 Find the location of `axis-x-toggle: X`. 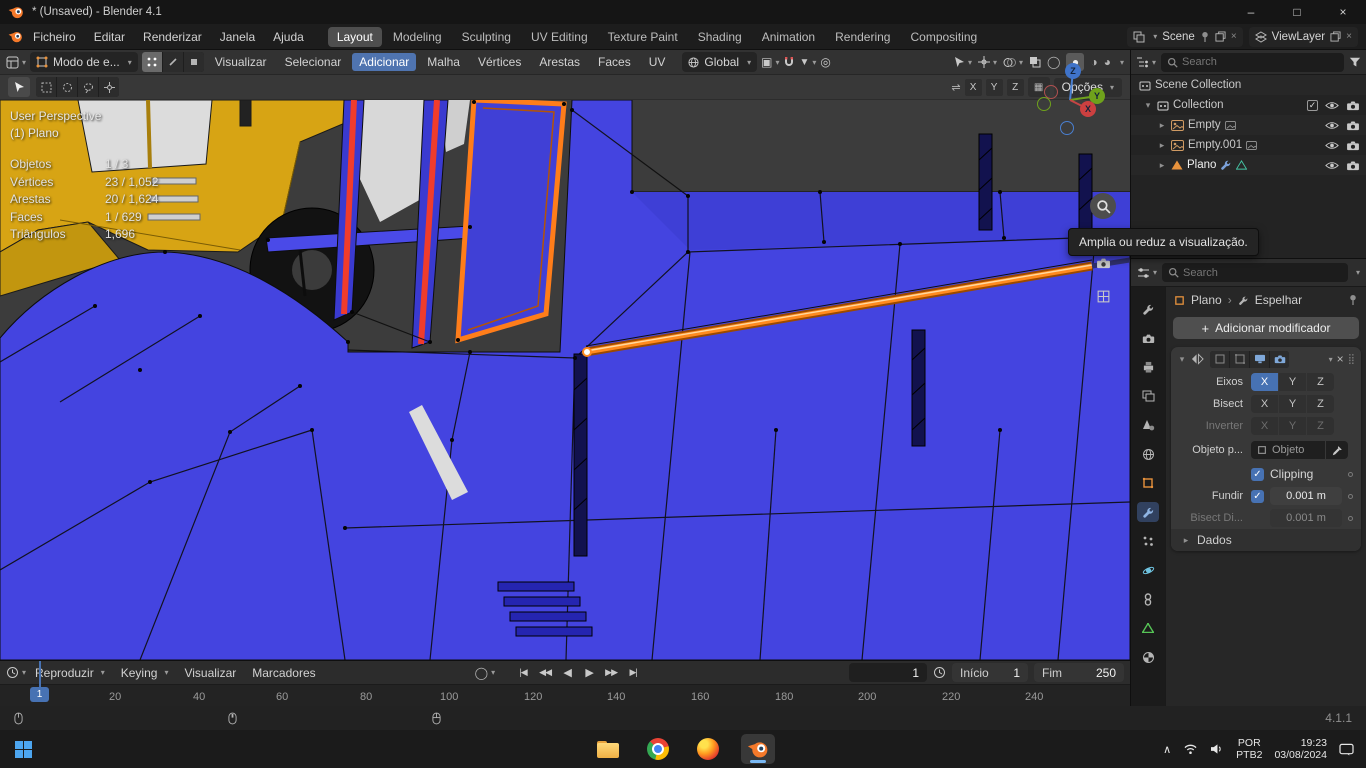

axis-x-toggle: X is located at coordinates (1264, 382).